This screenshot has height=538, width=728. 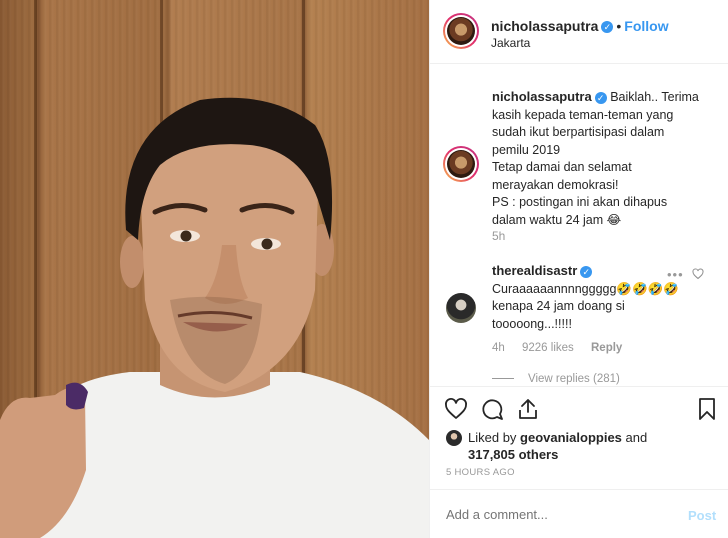 I want to click on follow-button: Follow, so click(x=646, y=26).